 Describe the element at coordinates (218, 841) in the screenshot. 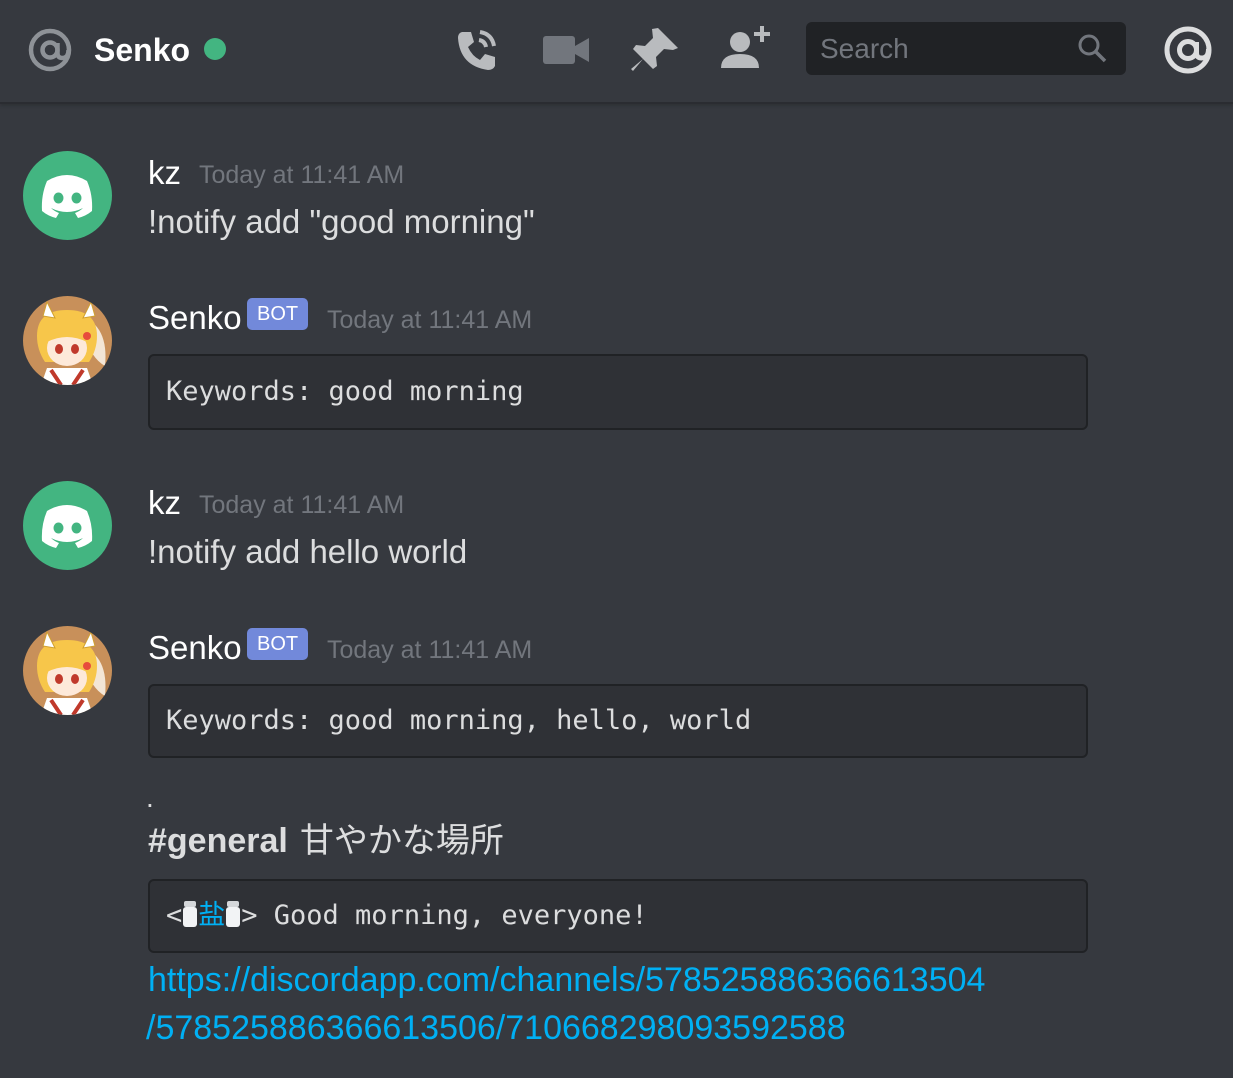

I see `channel-mention: #general` at that location.